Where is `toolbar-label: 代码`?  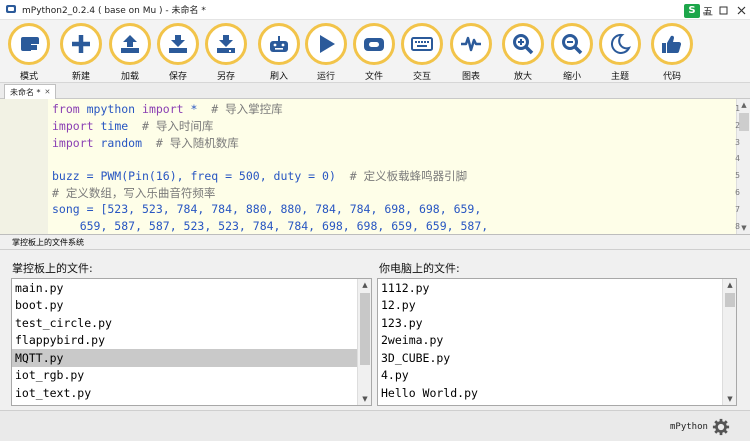
toolbar-label: 代码 is located at coordinates (671, 77).